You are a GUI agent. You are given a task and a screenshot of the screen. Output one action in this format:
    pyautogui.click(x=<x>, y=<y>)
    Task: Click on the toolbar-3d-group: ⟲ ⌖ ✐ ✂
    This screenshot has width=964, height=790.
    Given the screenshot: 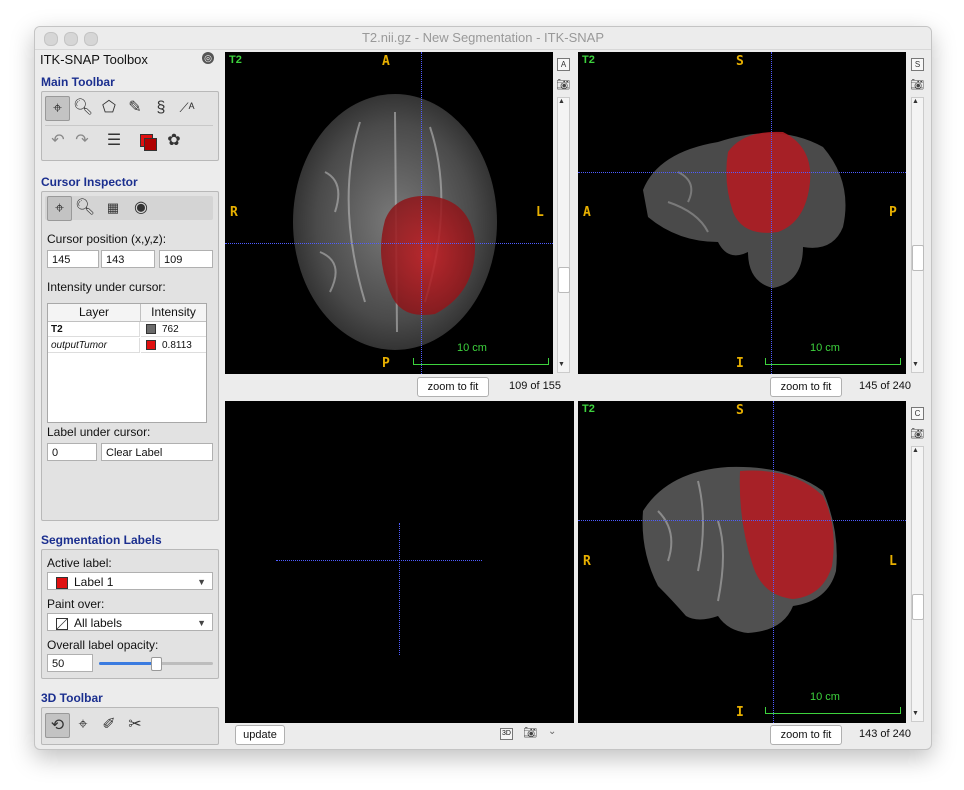 What is the action you would take?
    pyautogui.click(x=130, y=726)
    